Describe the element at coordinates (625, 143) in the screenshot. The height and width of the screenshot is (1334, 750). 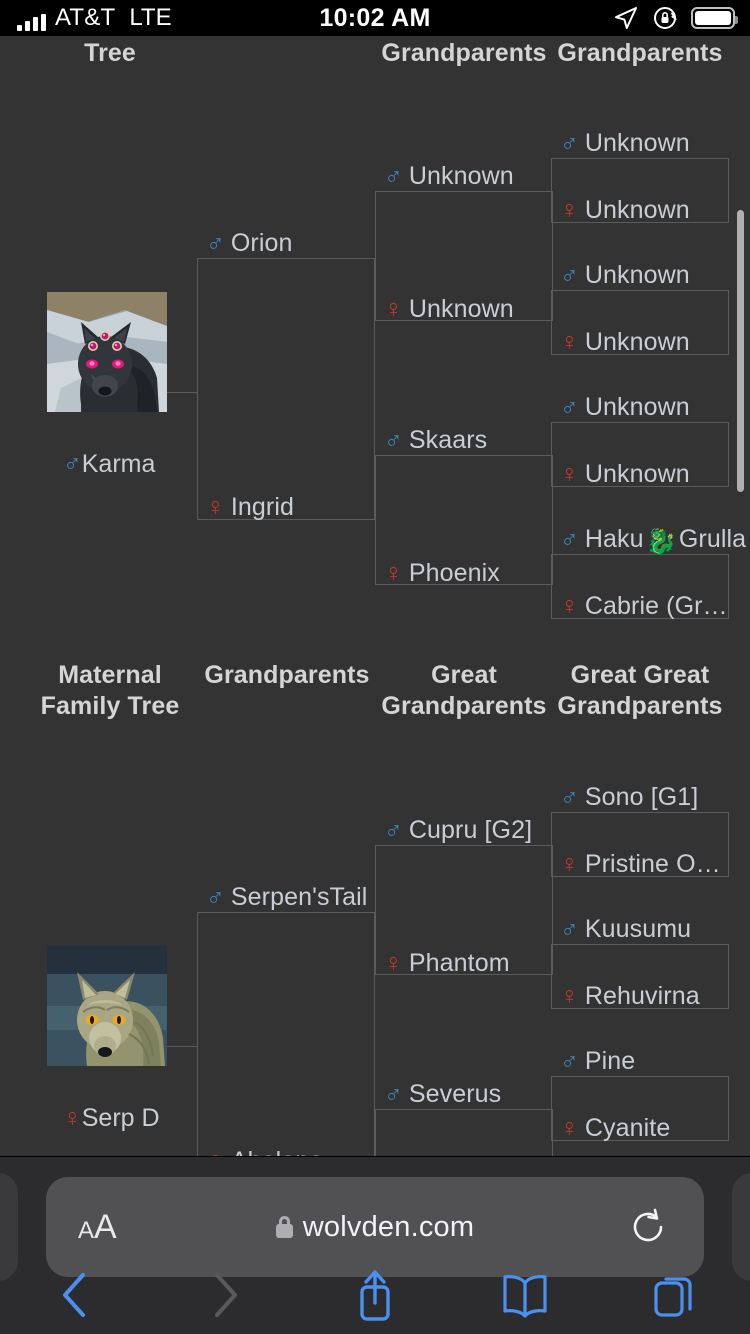
I see `ggp-unknown-m-1: ♂ Unknown` at that location.